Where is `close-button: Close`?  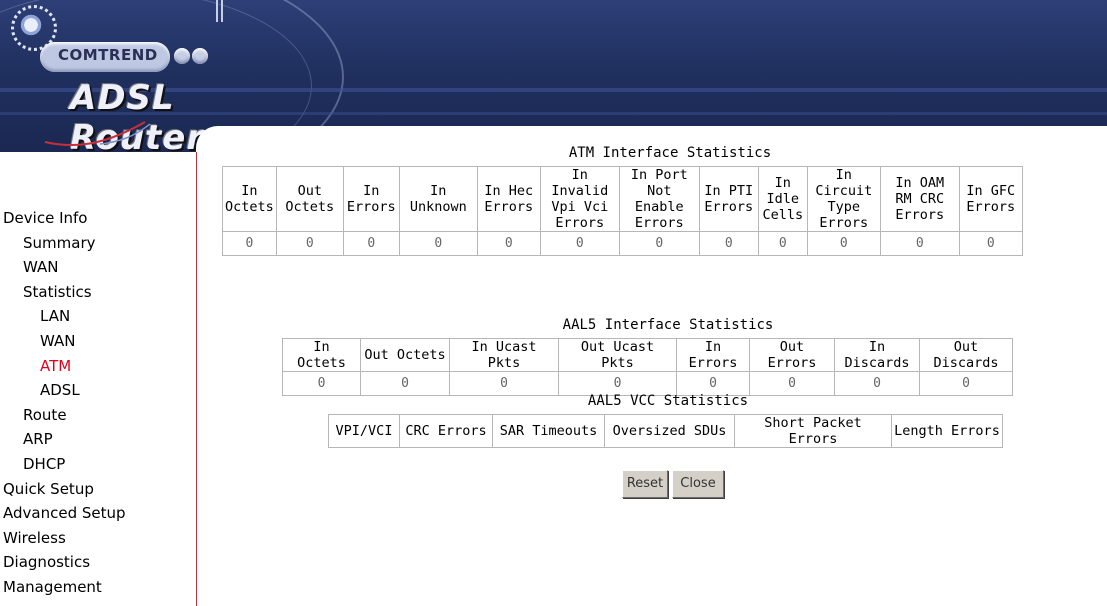
close-button: Close is located at coordinates (698, 484).